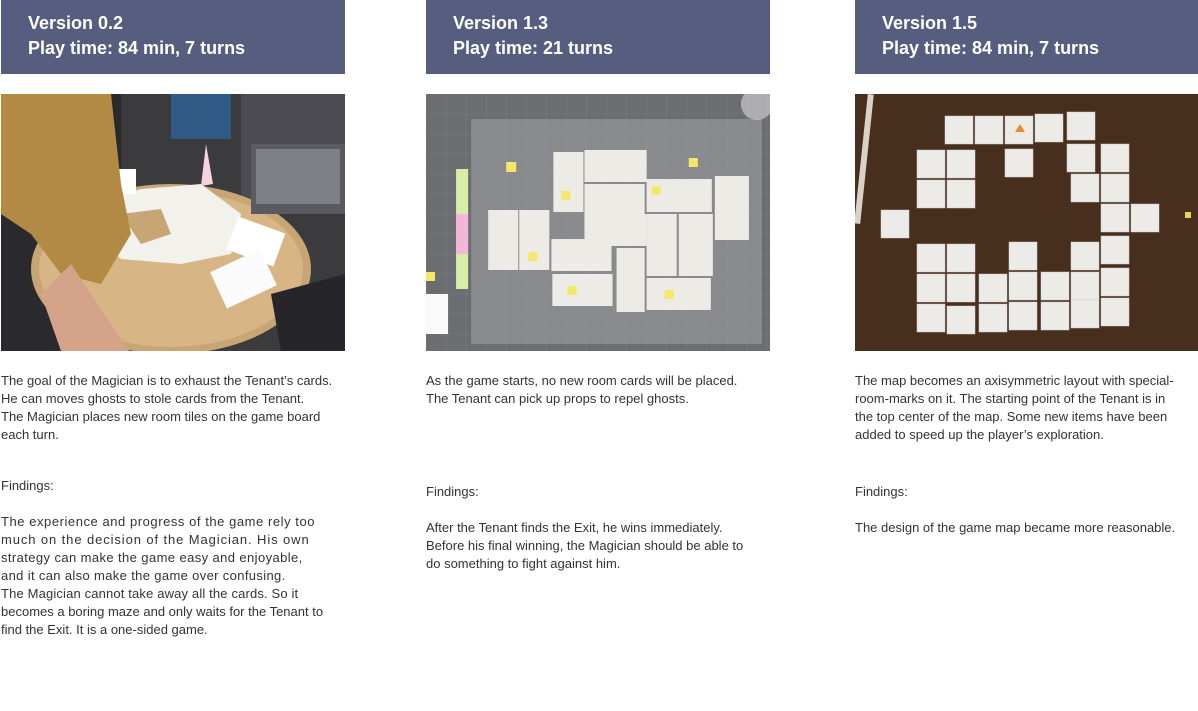 The image size is (1198, 711). I want to click on version-title: Version 1.5, so click(930, 23).